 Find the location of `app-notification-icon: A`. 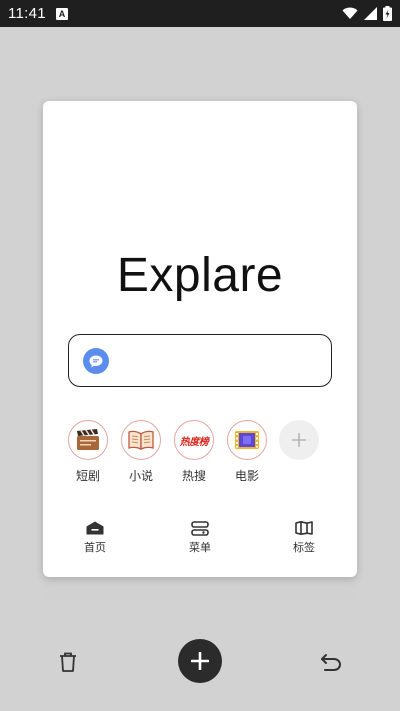

app-notification-icon: A is located at coordinates (61, 13).